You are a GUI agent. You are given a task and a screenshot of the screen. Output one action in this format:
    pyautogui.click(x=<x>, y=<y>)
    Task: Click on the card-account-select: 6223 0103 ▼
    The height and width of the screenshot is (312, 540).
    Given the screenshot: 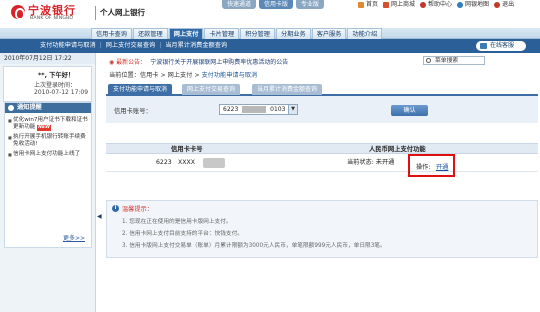 What is the action you would take?
    pyautogui.click(x=258, y=109)
    